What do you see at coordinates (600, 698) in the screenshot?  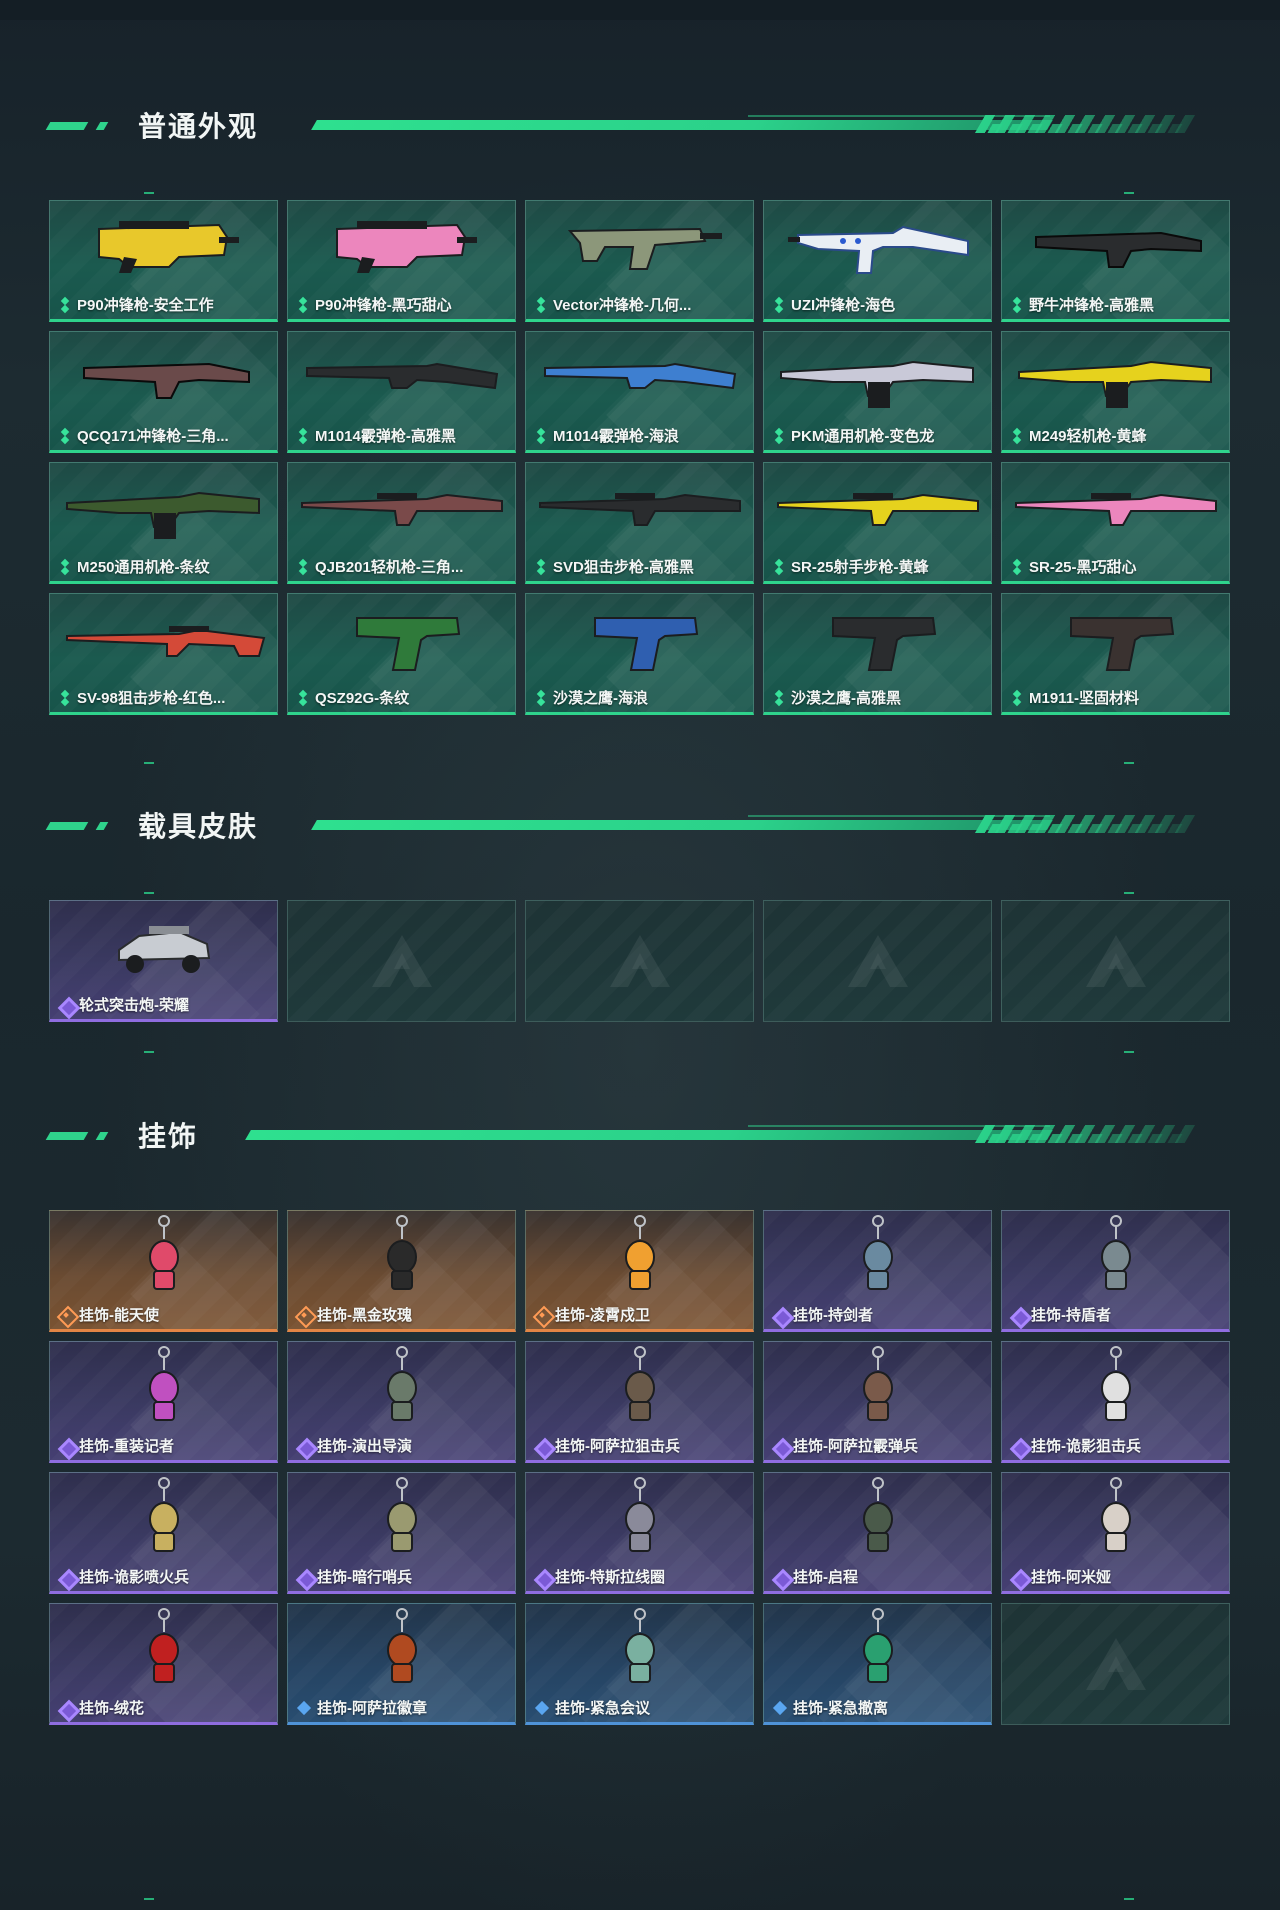 I see `item-name: 沙漠之鹰-海浪` at bounding box center [600, 698].